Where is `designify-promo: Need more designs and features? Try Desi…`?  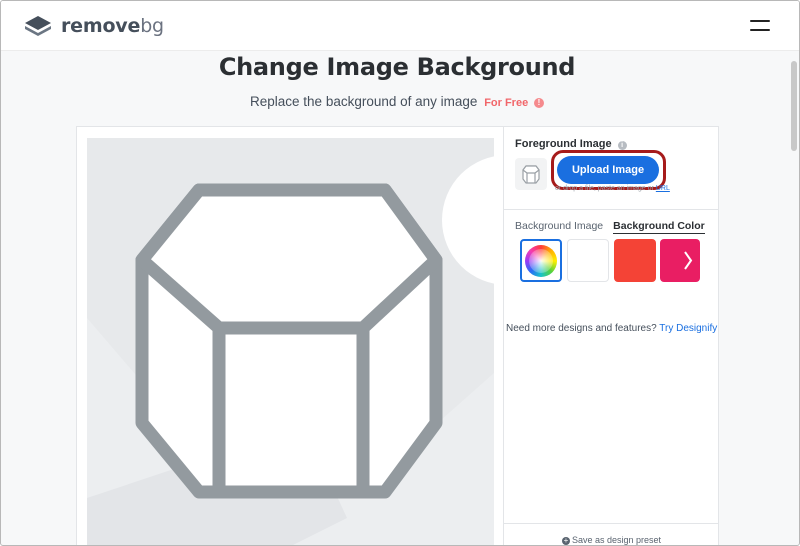 designify-promo: Need more designs and features? Try Desi… is located at coordinates (611, 328).